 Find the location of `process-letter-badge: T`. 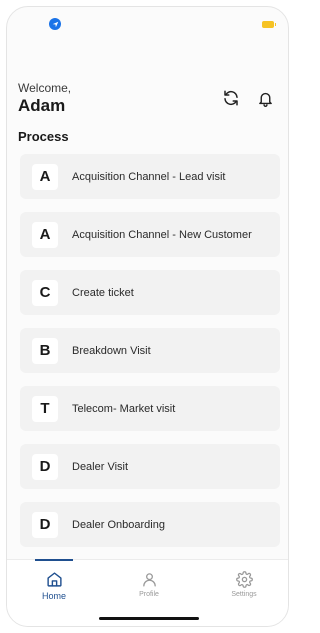

process-letter-badge: T is located at coordinates (45, 408).